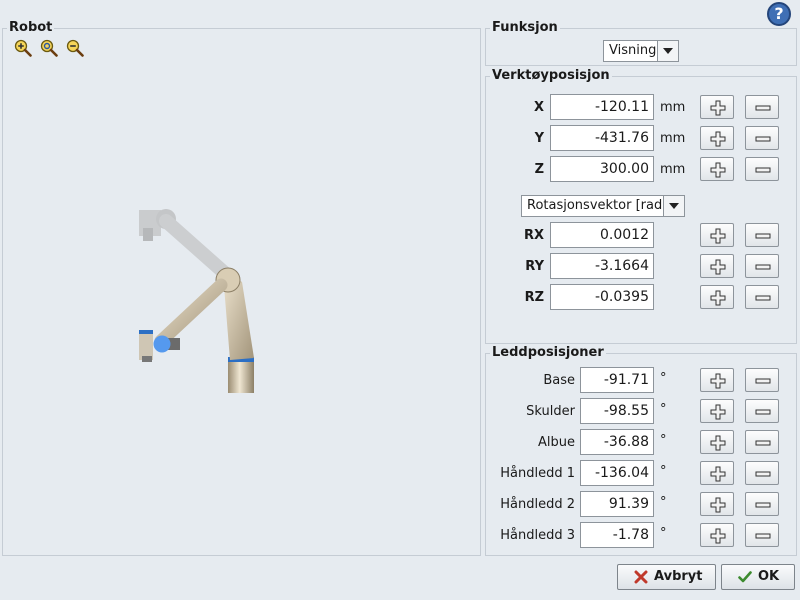  Describe the element at coordinates (602, 235) in the screenshot. I see `rx-field: 0.0012` at that location.